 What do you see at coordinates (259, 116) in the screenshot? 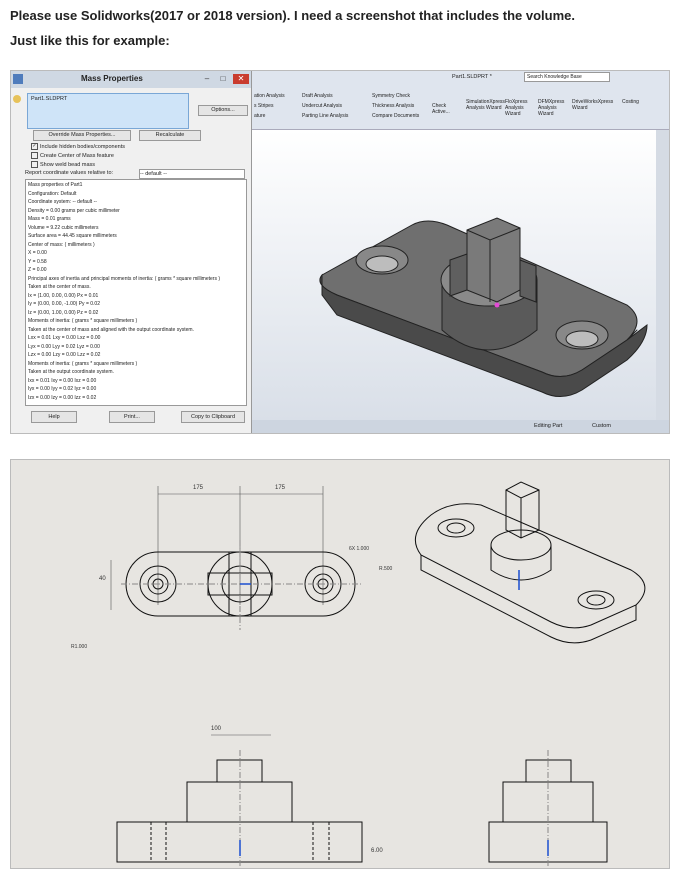
I see `tool-curvature: ature` at bounding box center [259, 116].